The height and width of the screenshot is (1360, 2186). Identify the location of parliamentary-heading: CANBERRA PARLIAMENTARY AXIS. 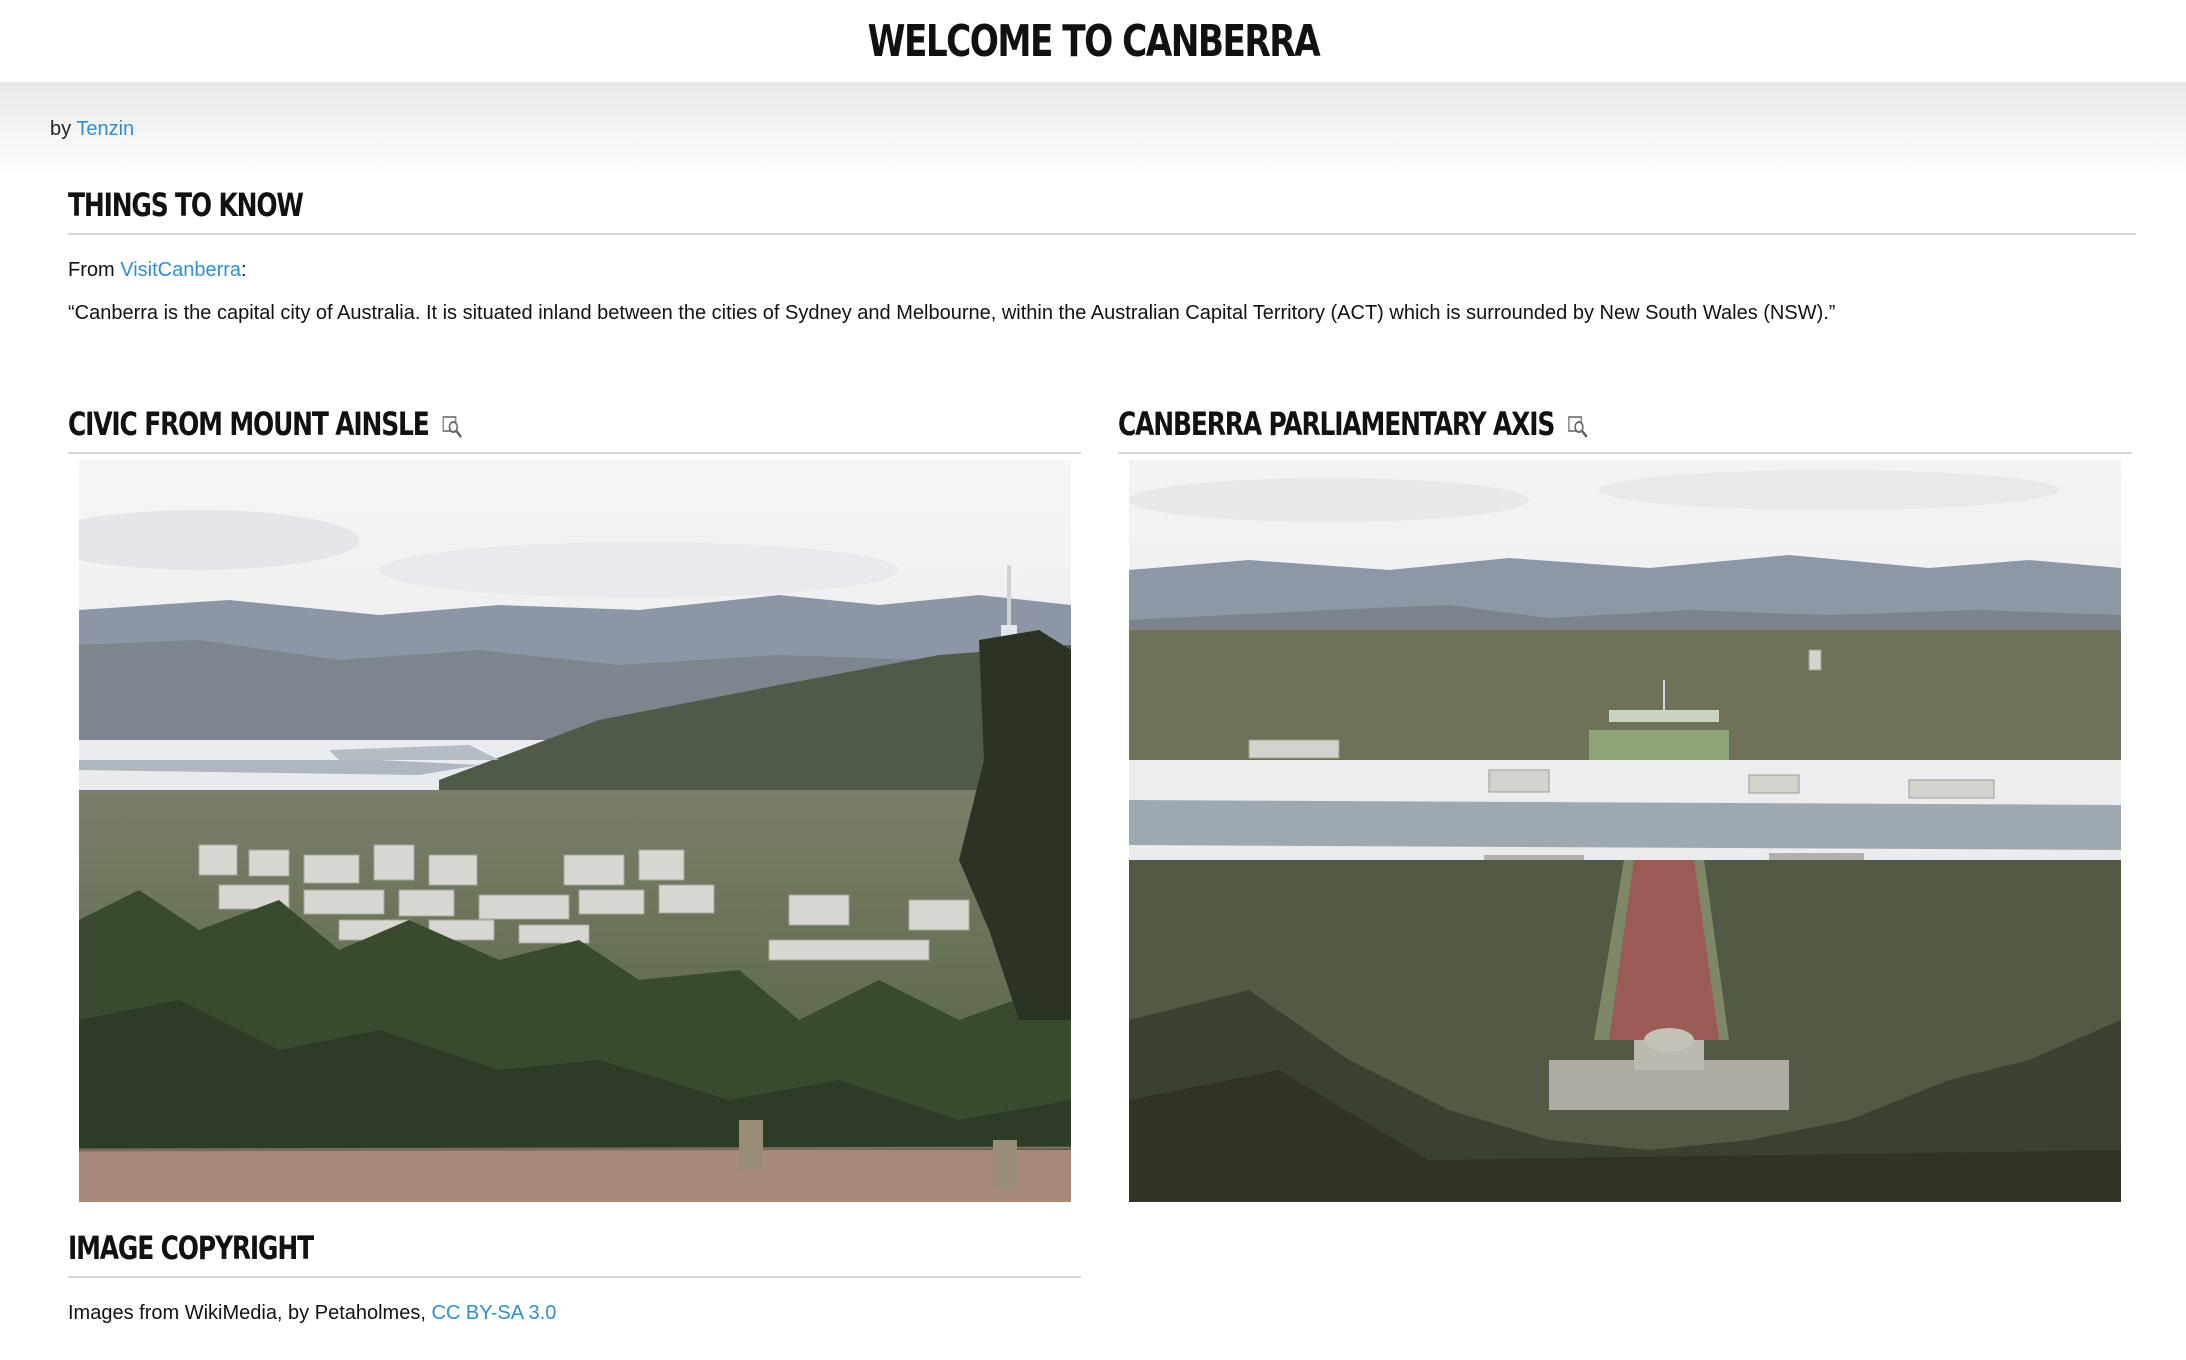
(1353, 424).